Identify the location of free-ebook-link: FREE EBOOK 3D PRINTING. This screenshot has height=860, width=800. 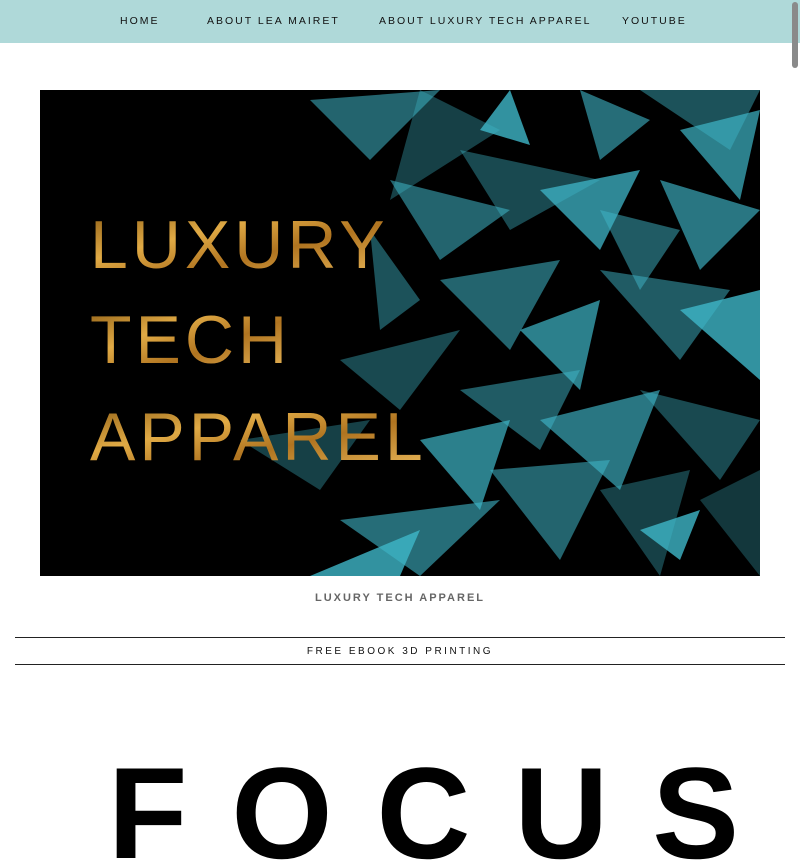
(400, 651).